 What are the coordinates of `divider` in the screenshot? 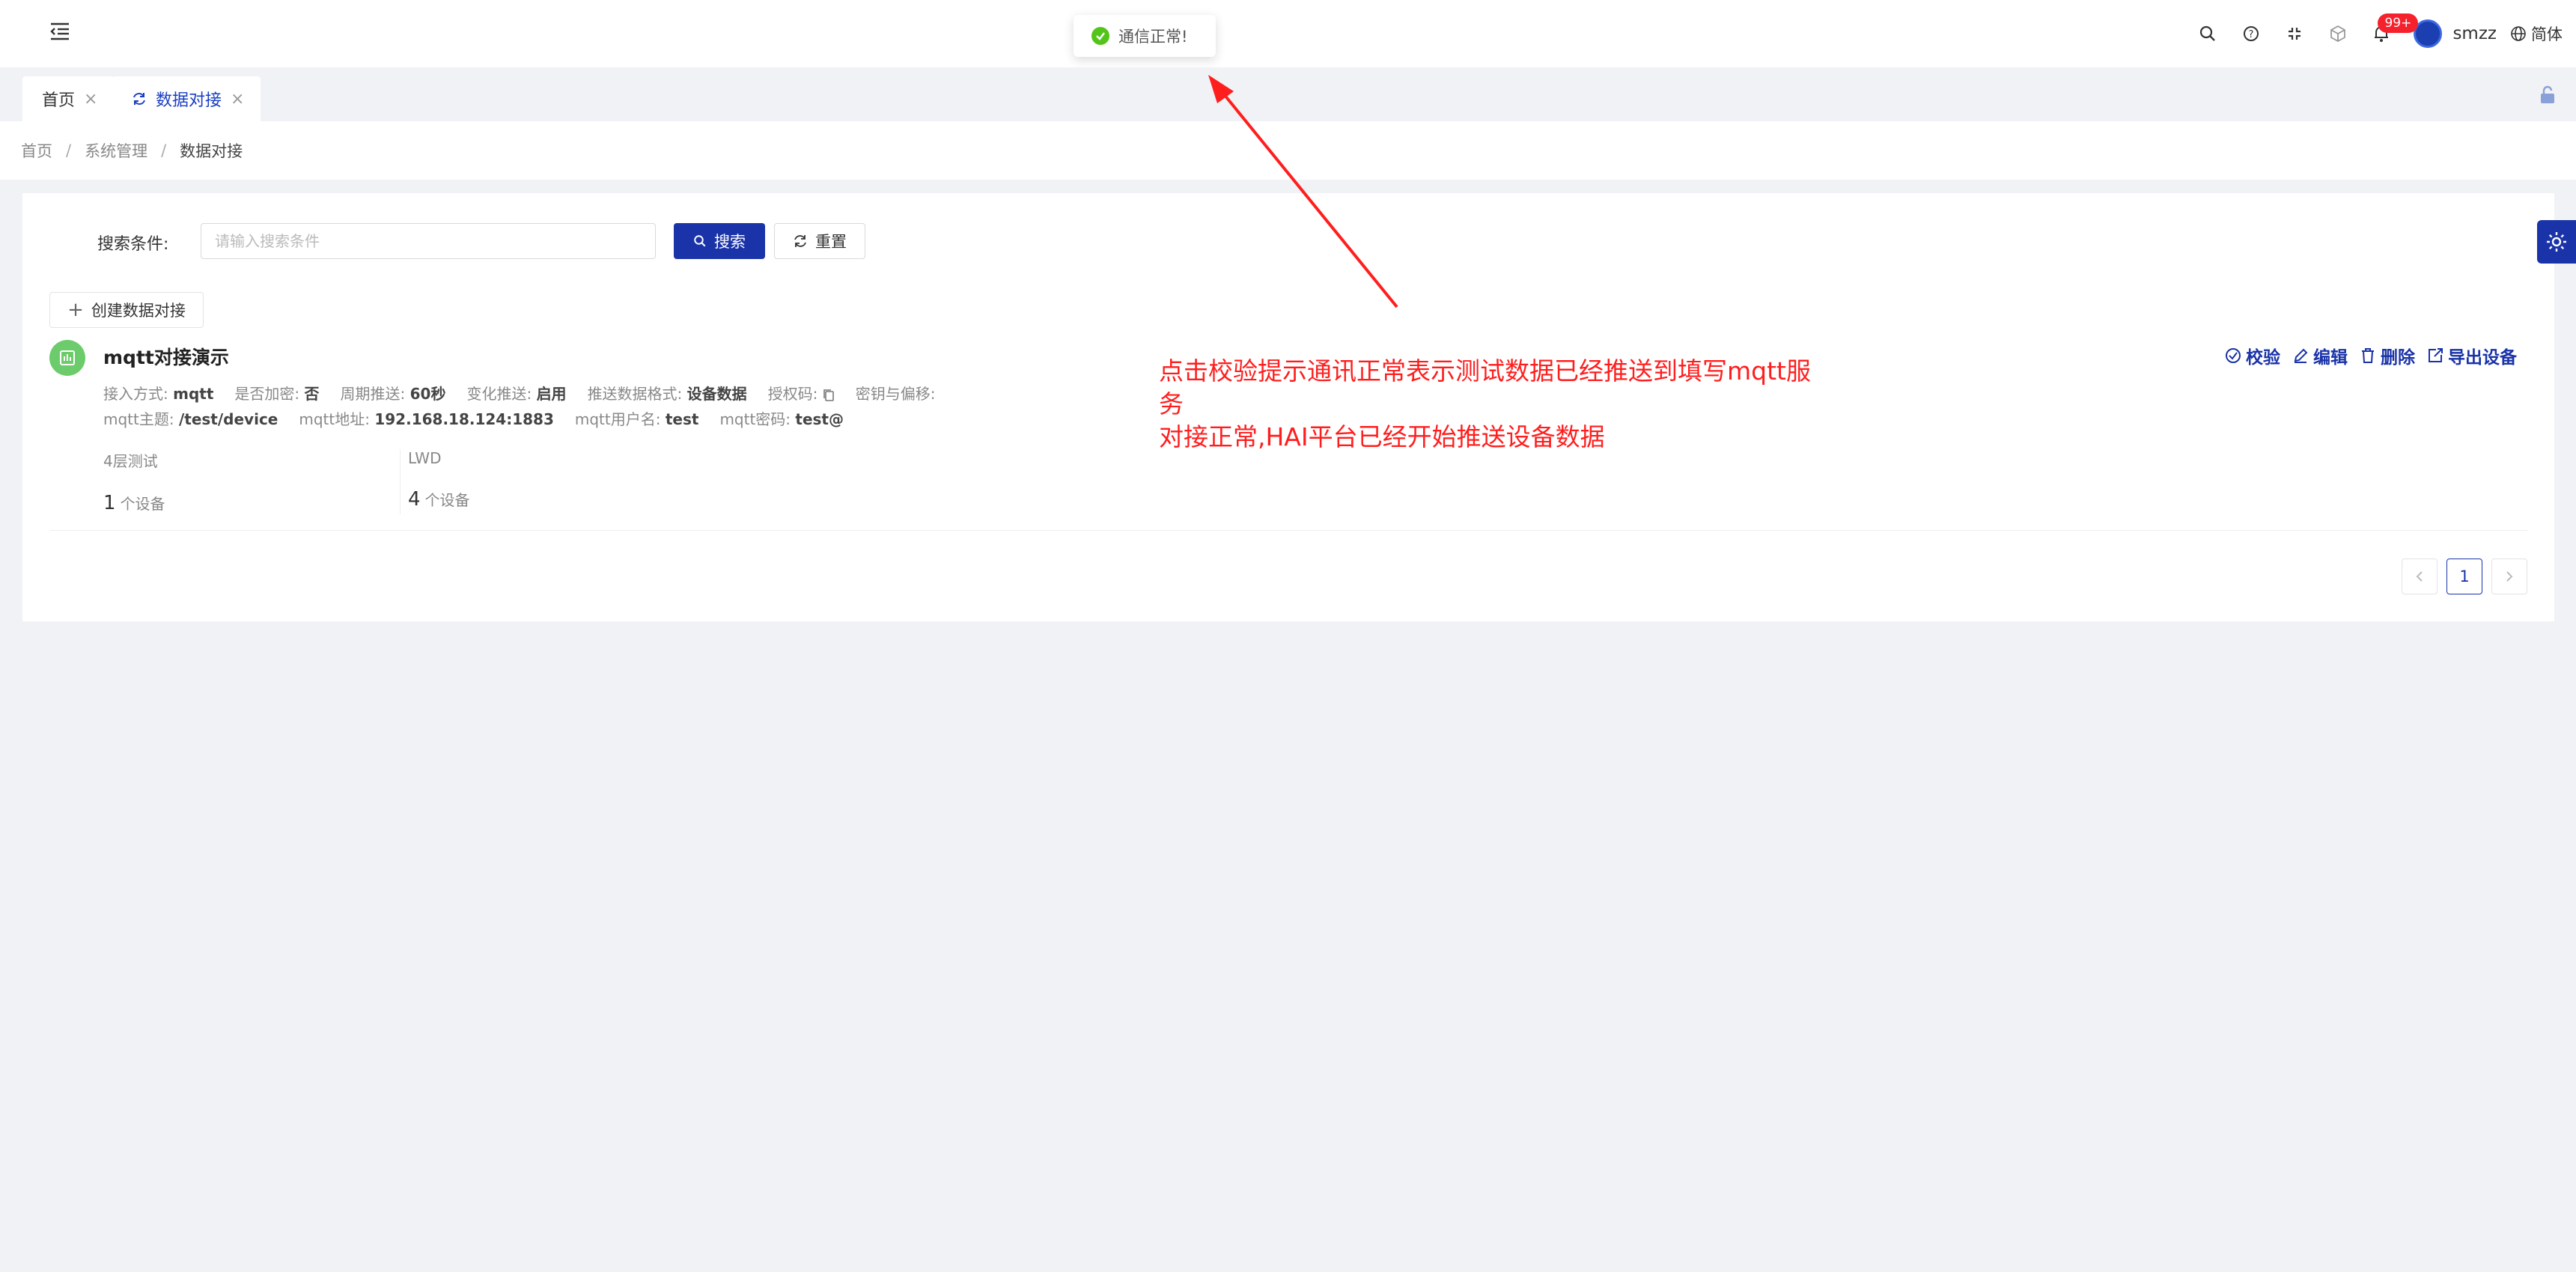 It's located at (1288, 530).